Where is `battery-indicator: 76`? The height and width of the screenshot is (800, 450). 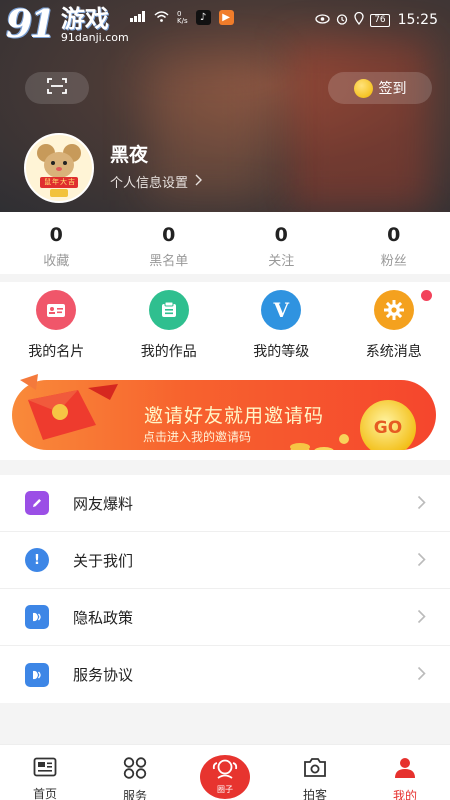 battery-indicator: 76 is located at coordinates (380, 20).